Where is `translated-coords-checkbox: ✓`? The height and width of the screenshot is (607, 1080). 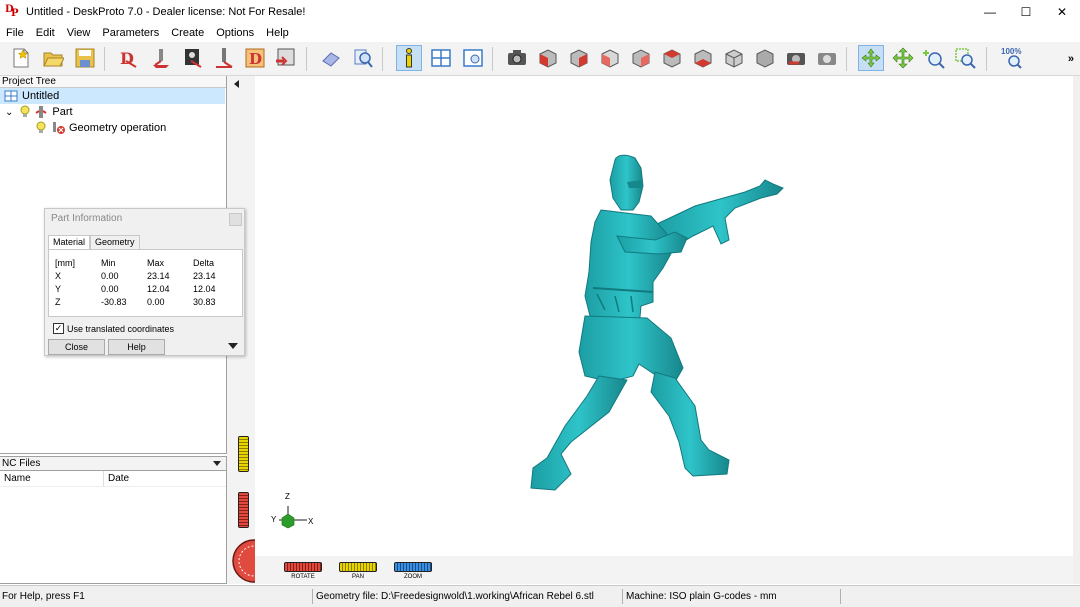 translated-coords-checkbox: ✓ is located at coordinates (58, 328).